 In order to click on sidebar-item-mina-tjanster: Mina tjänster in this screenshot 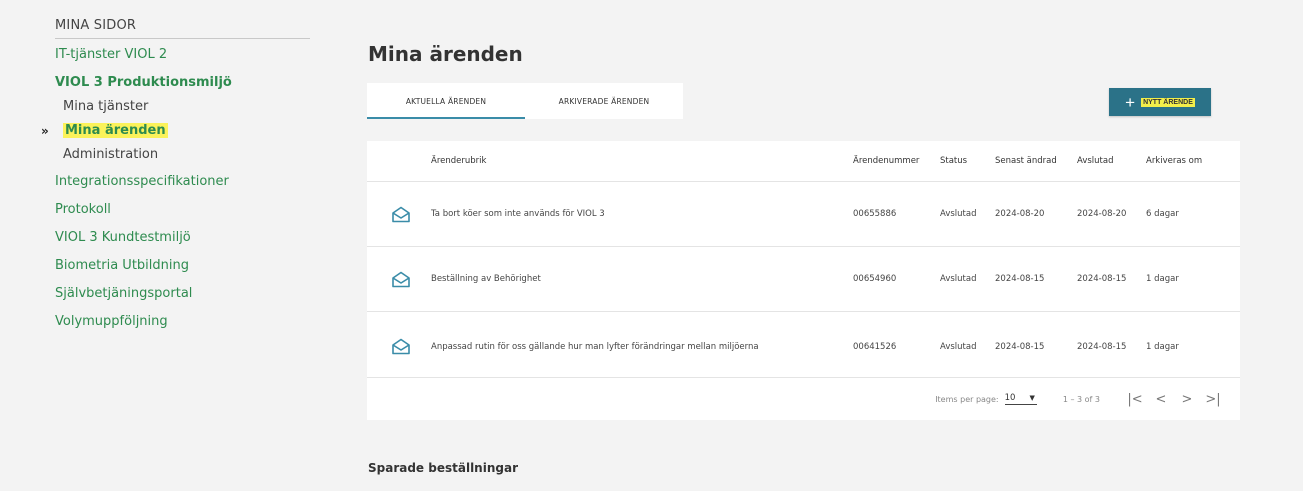, I will do `click(182, 107)`.